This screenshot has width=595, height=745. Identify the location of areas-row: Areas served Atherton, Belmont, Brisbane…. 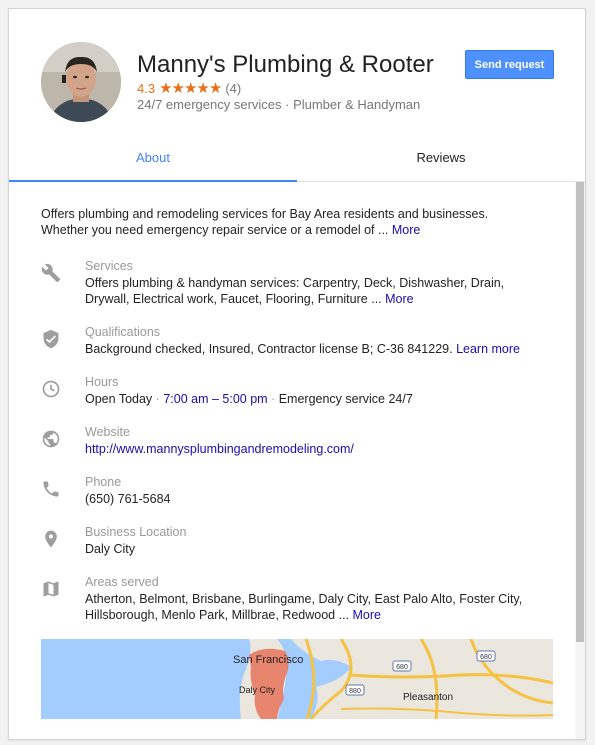
(291, 600).